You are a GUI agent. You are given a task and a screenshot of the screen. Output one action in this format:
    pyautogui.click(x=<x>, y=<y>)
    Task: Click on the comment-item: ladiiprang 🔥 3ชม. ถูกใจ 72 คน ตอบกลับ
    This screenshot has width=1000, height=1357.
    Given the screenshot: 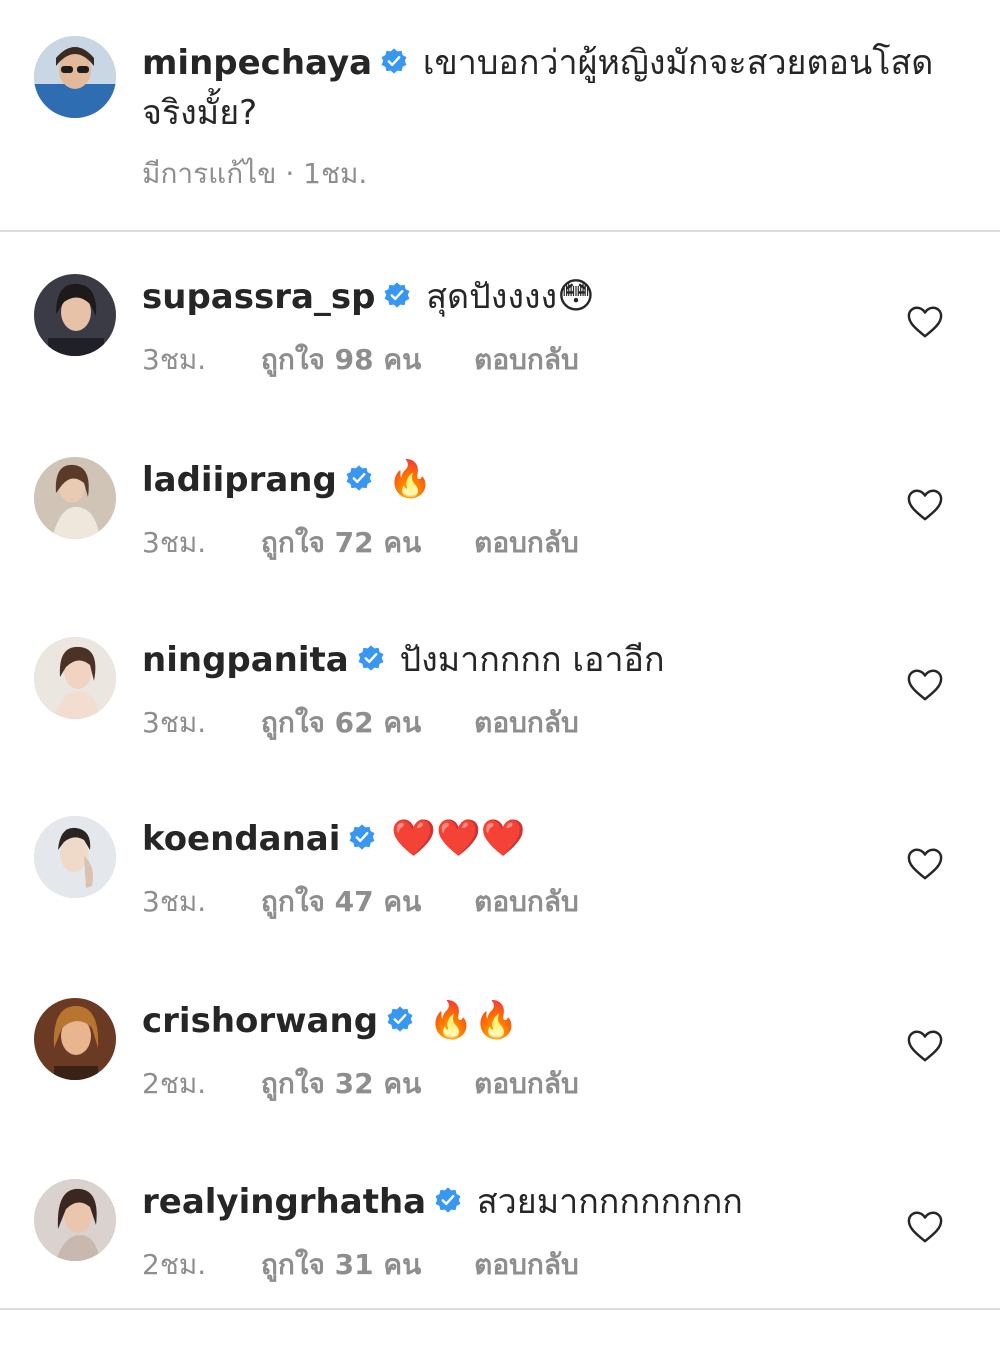 What is the action you would take?
    pyautogui.click(x=500, y=545)
    